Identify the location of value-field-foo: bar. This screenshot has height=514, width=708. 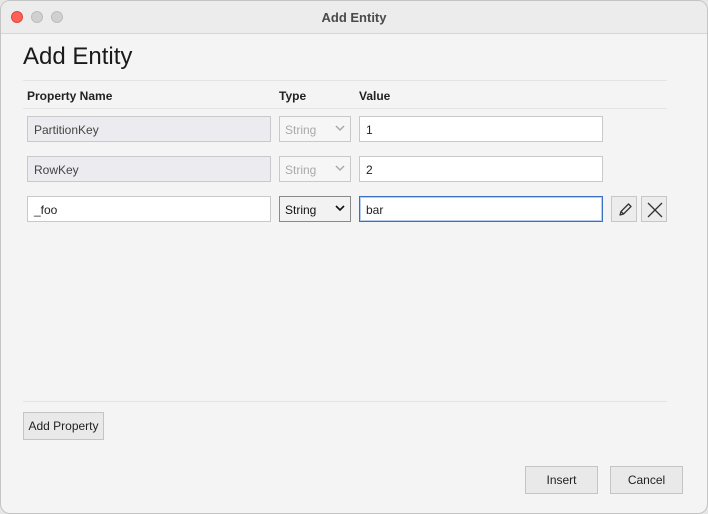
(481, 209).